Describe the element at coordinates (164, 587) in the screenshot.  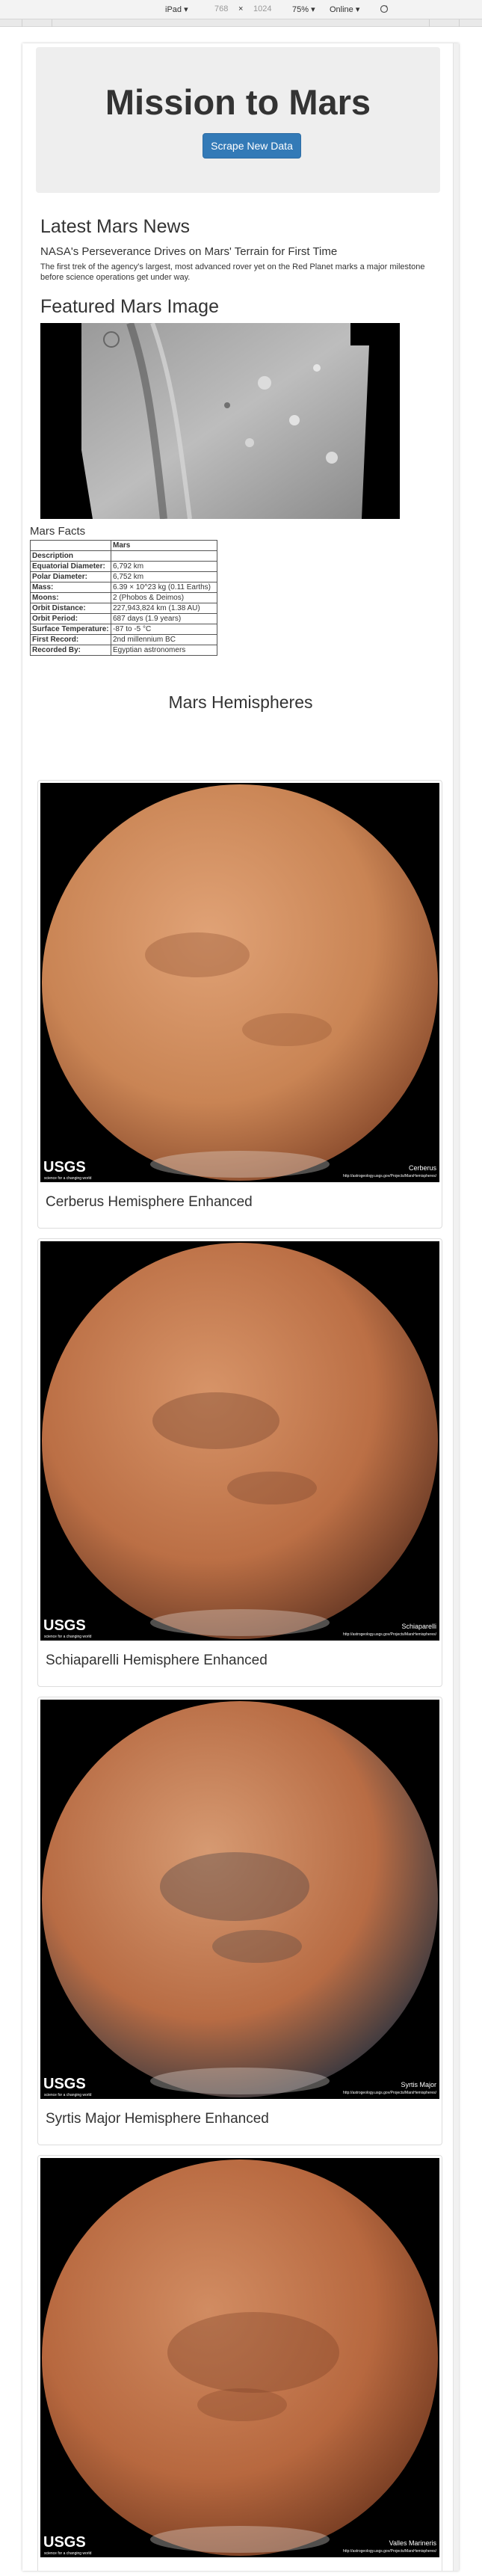
I see `facts-value: 6.39 × 10^23 kg (0.11 Earths)` at that location.